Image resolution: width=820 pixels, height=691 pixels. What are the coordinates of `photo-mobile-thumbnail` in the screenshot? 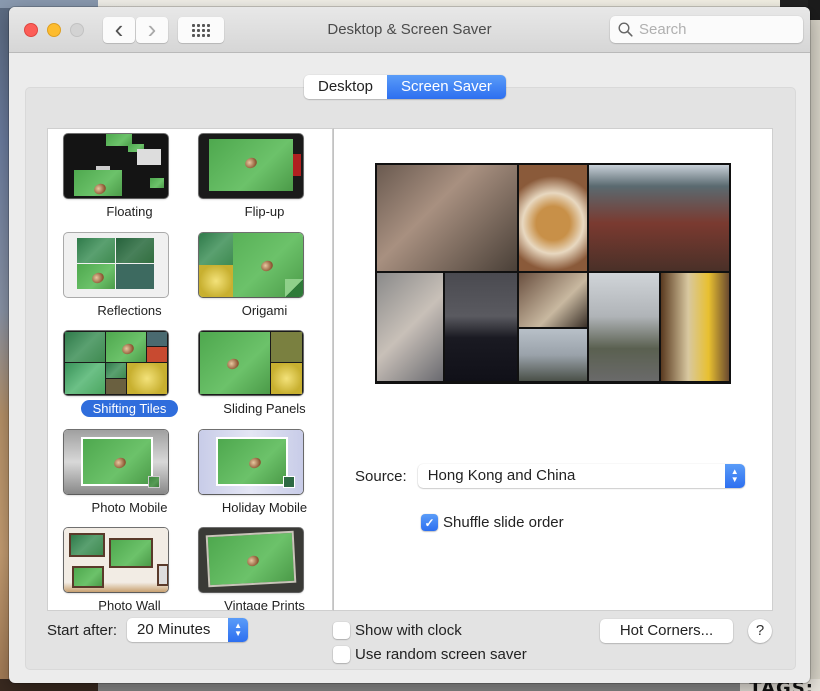 It's located at (116, 461).